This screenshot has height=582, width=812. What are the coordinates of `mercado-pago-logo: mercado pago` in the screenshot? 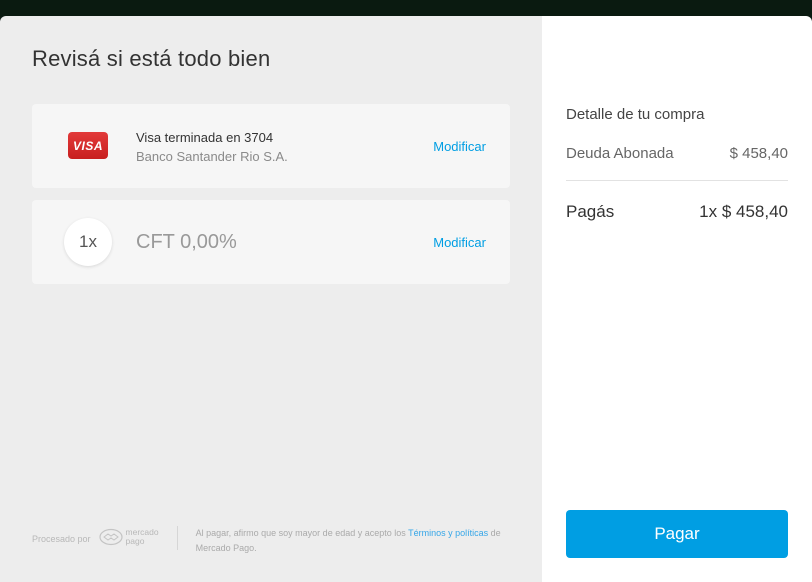 It's located at (128, 537).